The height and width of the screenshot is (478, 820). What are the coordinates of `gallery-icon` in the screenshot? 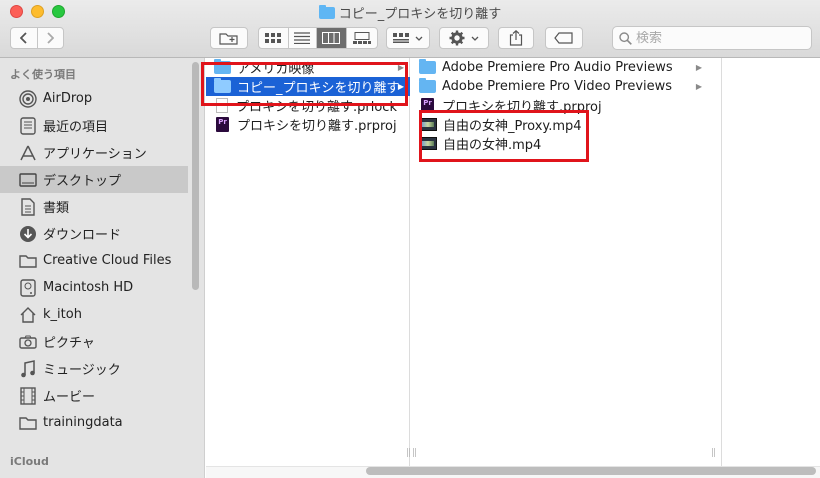 It's located at (361, 38).